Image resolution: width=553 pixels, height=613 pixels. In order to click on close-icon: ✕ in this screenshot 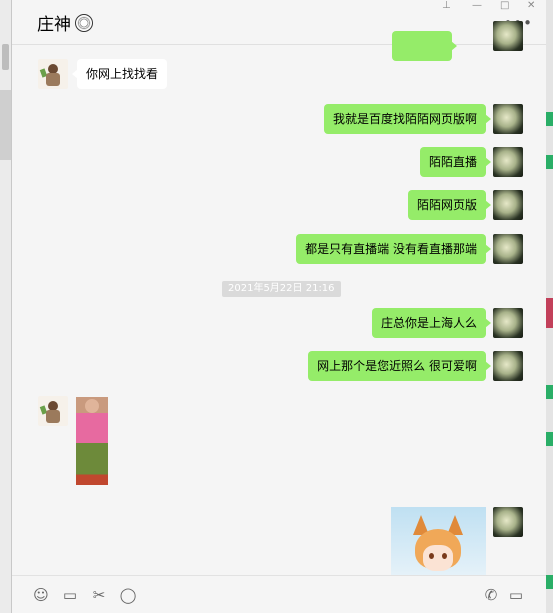, I will do `click(531, 5)`.